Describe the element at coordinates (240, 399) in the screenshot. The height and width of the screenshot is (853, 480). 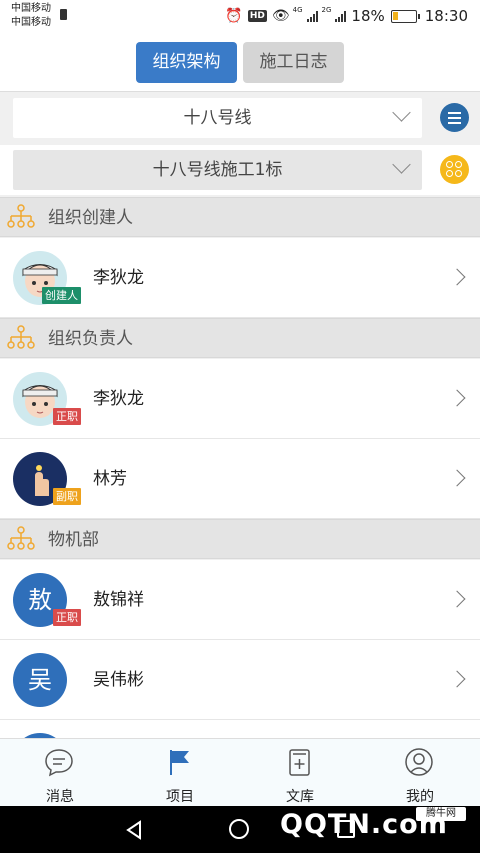
I see `member-row: 正职 李狄龙` at that location.